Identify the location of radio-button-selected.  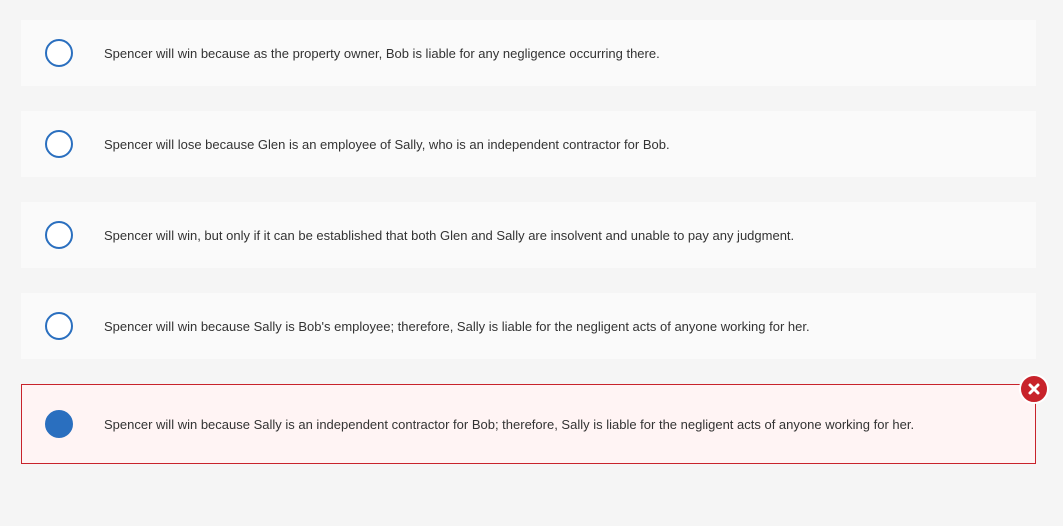
(59, 424).